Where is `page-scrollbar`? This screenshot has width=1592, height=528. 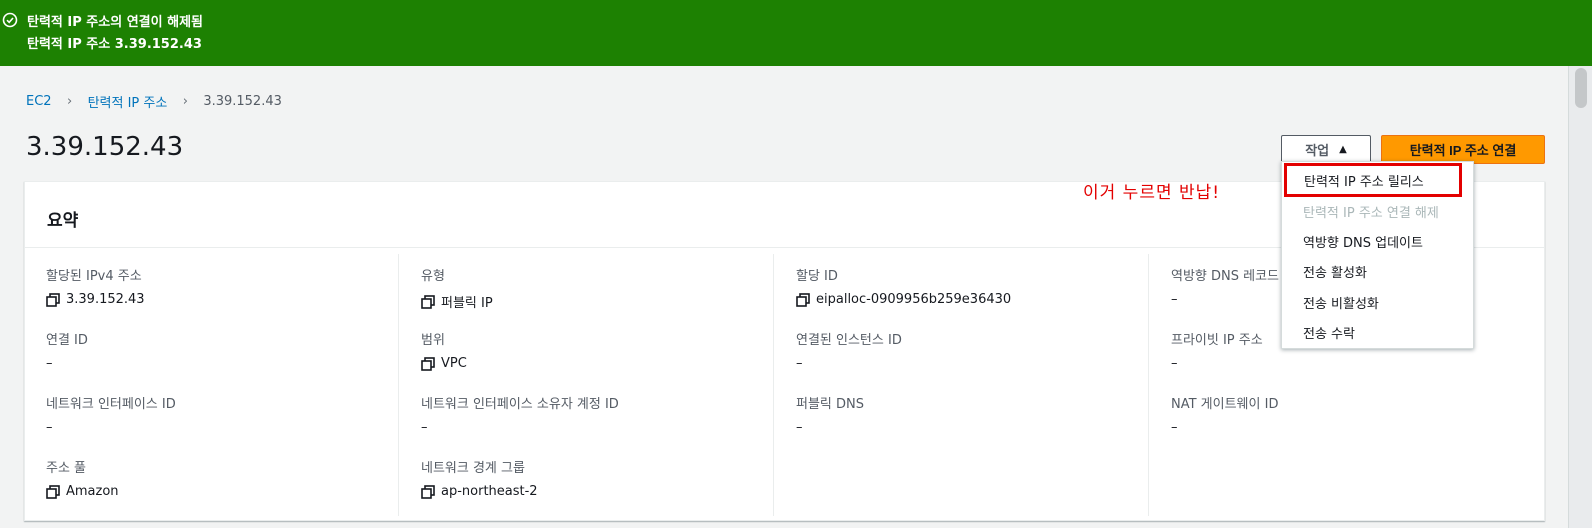
page-scrollbar is located at coordinates (1580, 297).